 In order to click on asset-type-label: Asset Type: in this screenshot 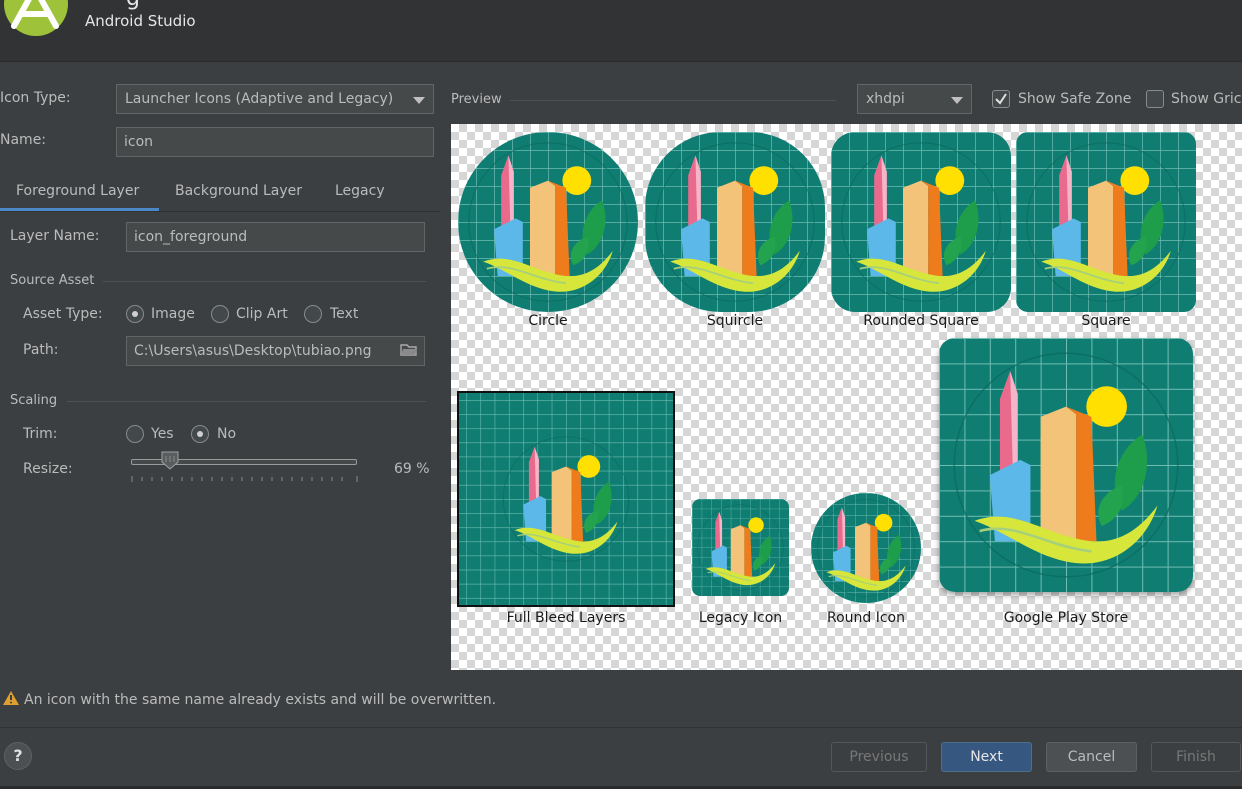, I will do `click(63, 314)`.